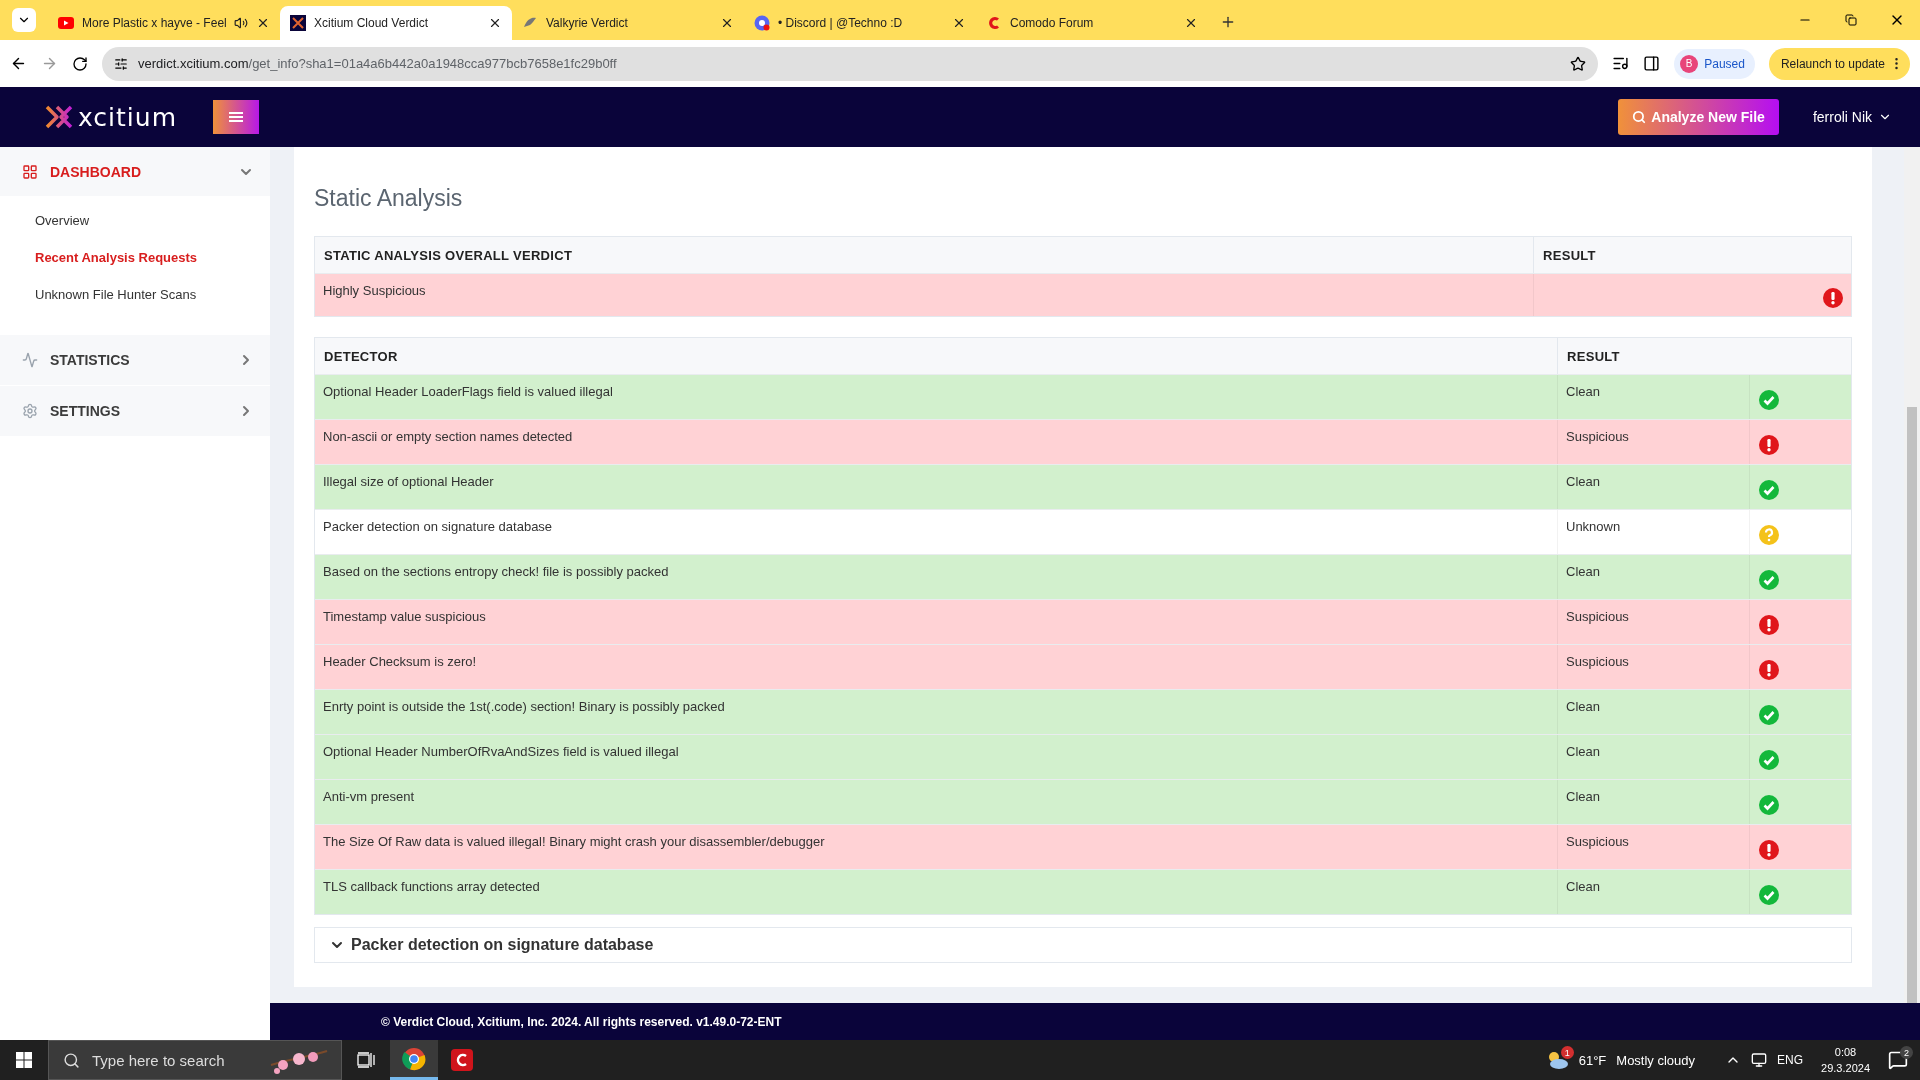  What do you see at coordinates (1653, 892) in the screenshot?
I see `table-cell: Clean` at bounding box center [1653, 892].